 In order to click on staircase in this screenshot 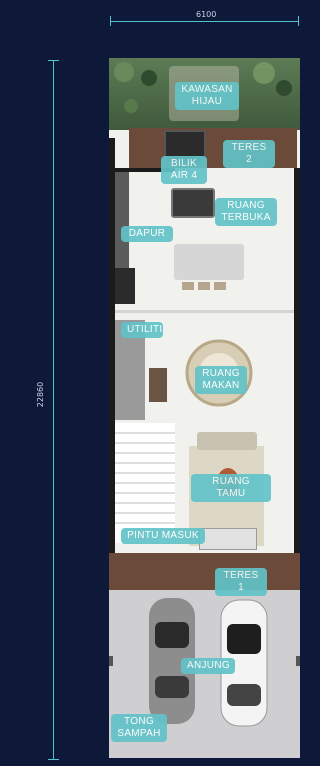, I will do `click(145, 483)`.